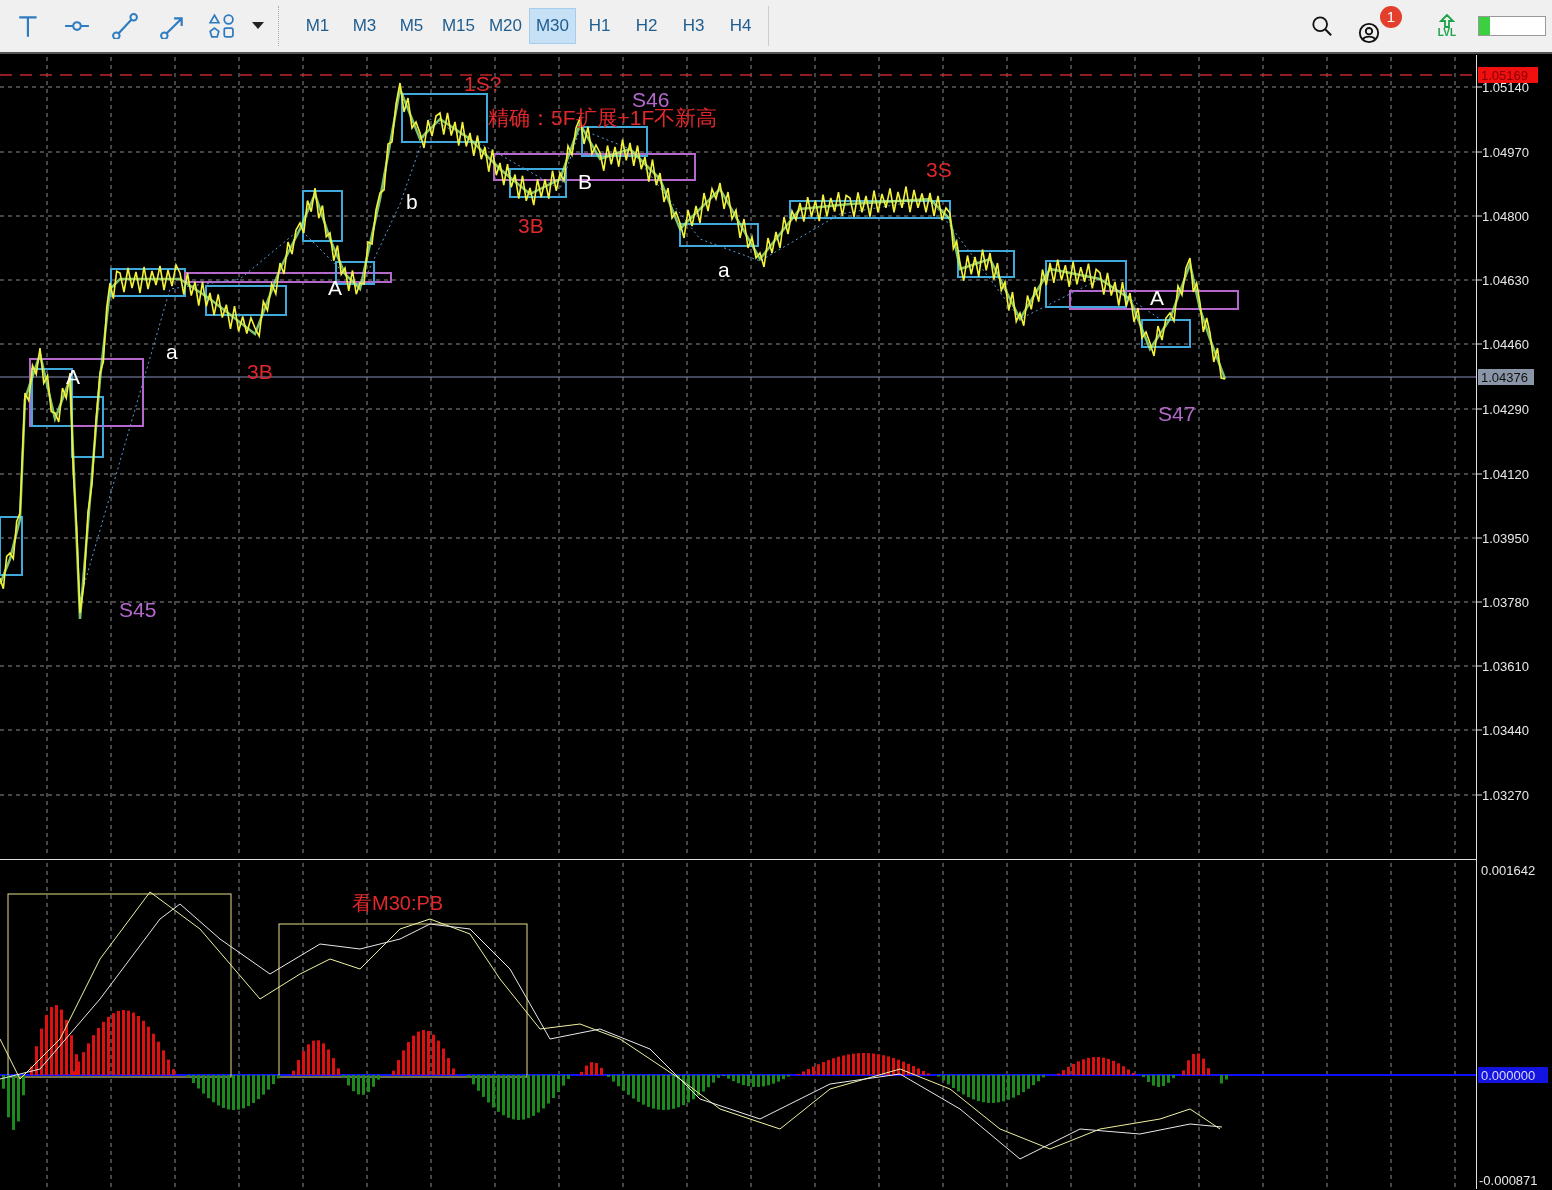  I want to click on price-axis-label: 1.03780, so click(1505, 602).